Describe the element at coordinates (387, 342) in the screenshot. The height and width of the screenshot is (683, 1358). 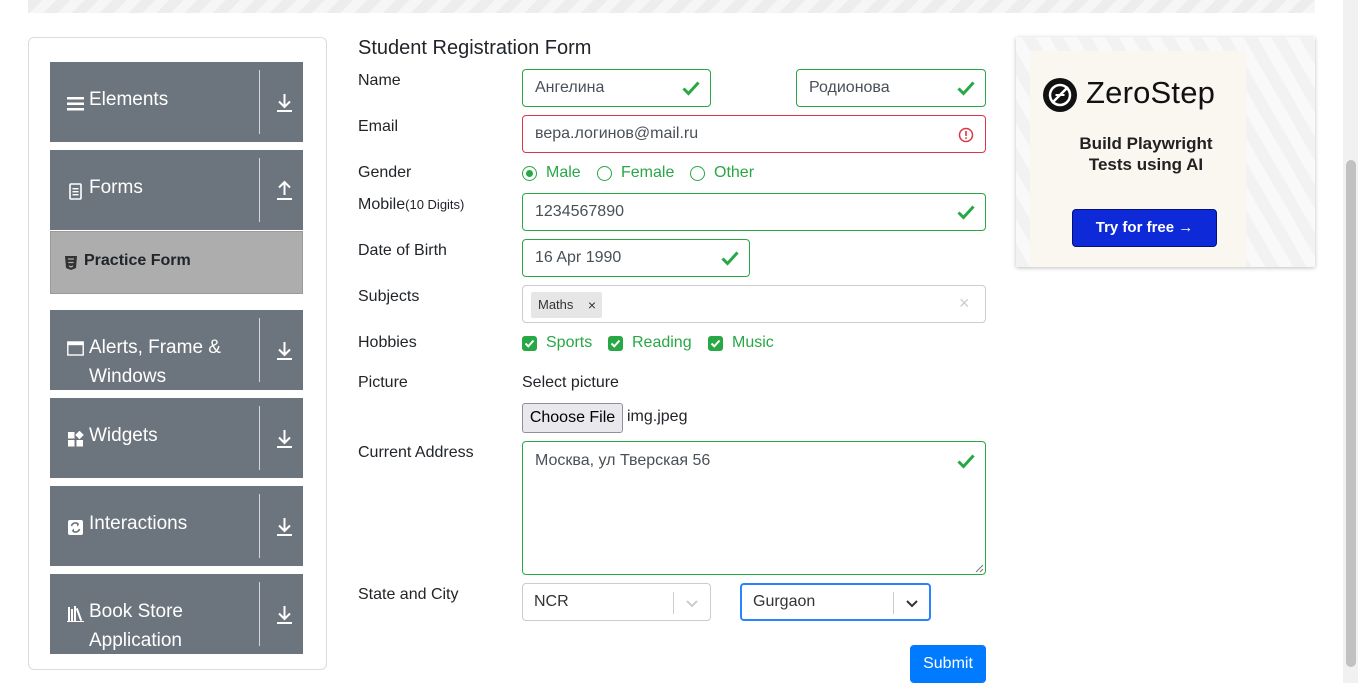
I see `hobbies-label: Hobbies` at that location.